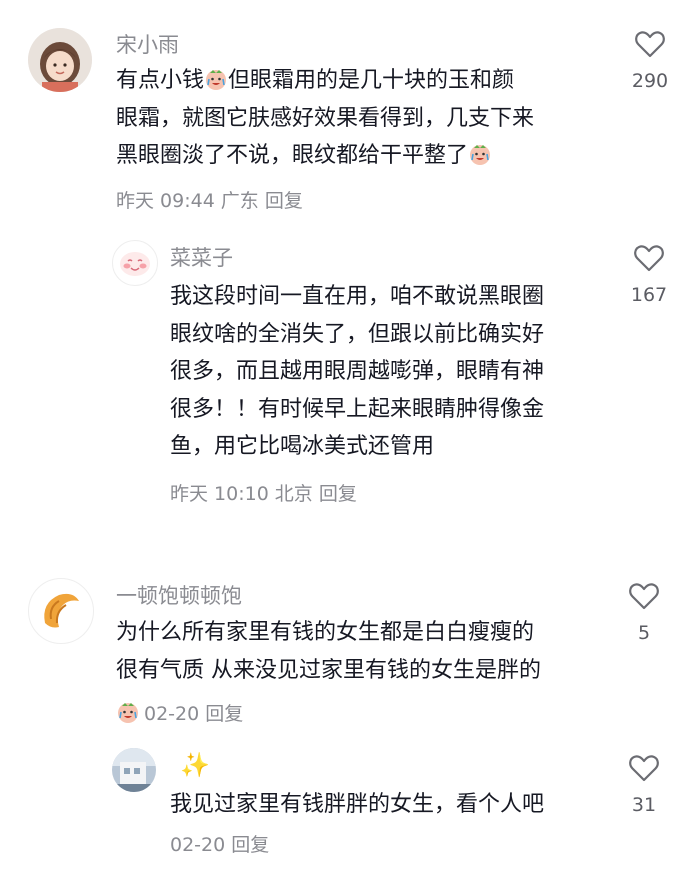  I want to click on comment-date: 昨天 09:44, so click(165, 201).